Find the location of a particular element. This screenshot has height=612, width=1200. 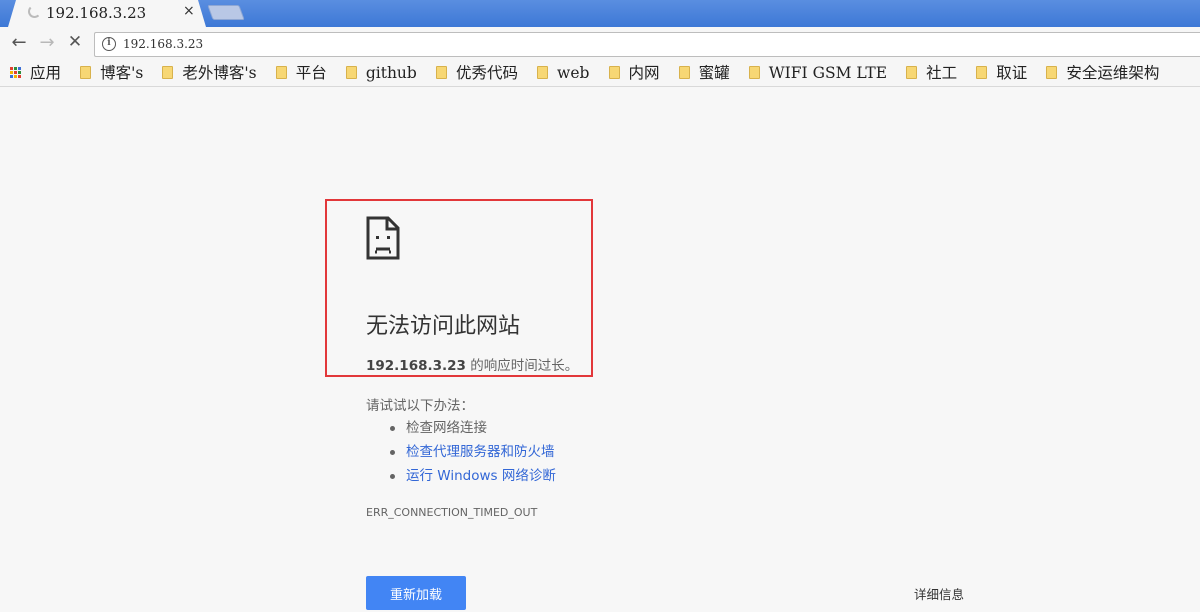

site-info-icon: i is located at coordinates (109, 44).